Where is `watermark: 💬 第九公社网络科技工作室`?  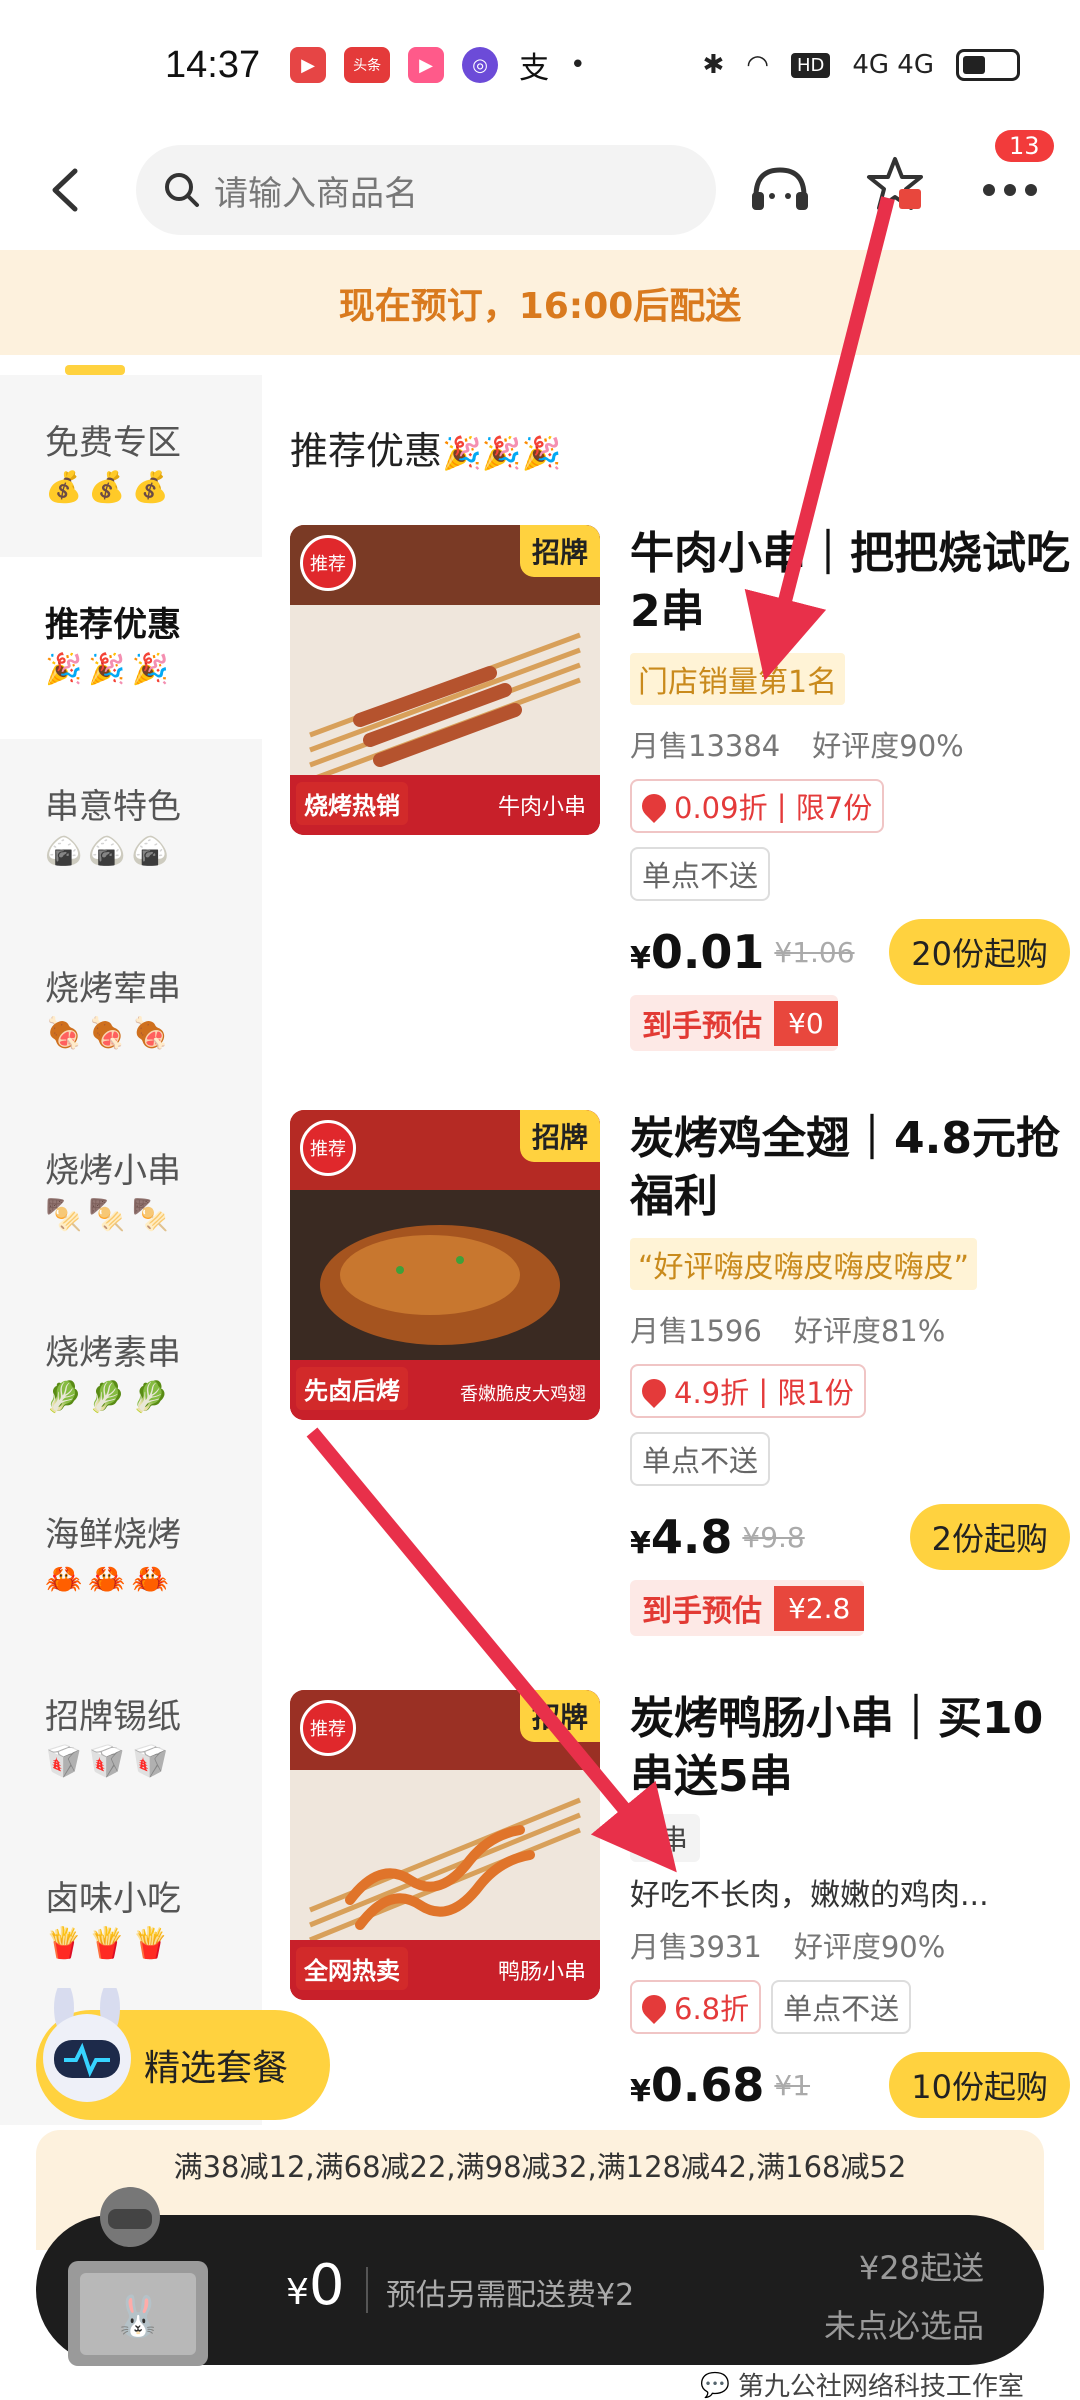 watermark: 💬 第九公社网络科技工作室 is located at coordinates (862, 2383).